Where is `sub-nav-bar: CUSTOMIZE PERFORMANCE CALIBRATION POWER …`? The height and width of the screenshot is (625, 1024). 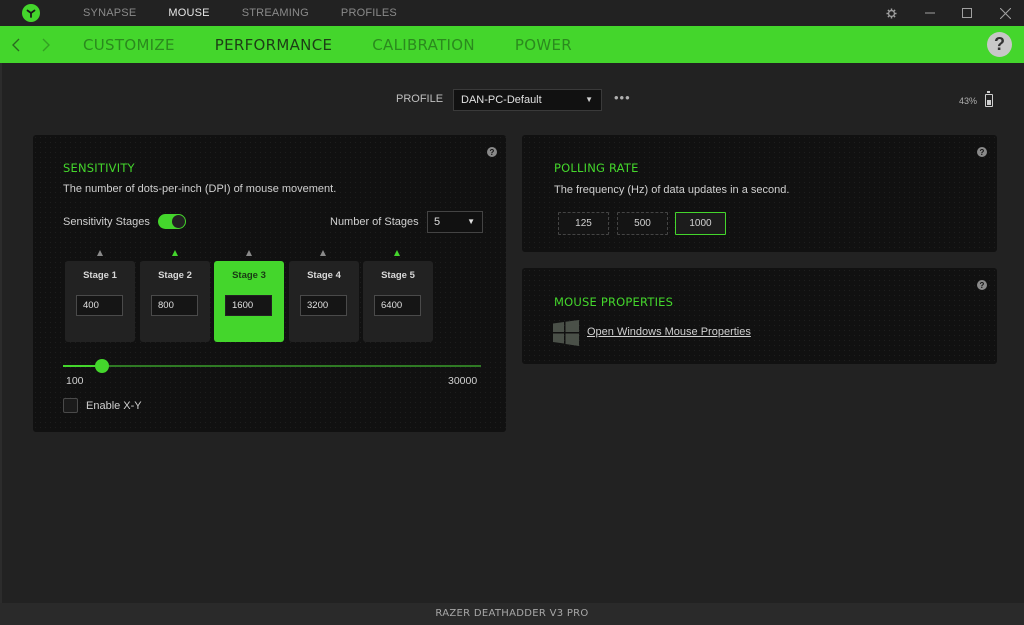 sub-nav-bar: CUSTOMIZE PERFORMANCE CALIBRATION POWER … is located at coordinates (512, 44).